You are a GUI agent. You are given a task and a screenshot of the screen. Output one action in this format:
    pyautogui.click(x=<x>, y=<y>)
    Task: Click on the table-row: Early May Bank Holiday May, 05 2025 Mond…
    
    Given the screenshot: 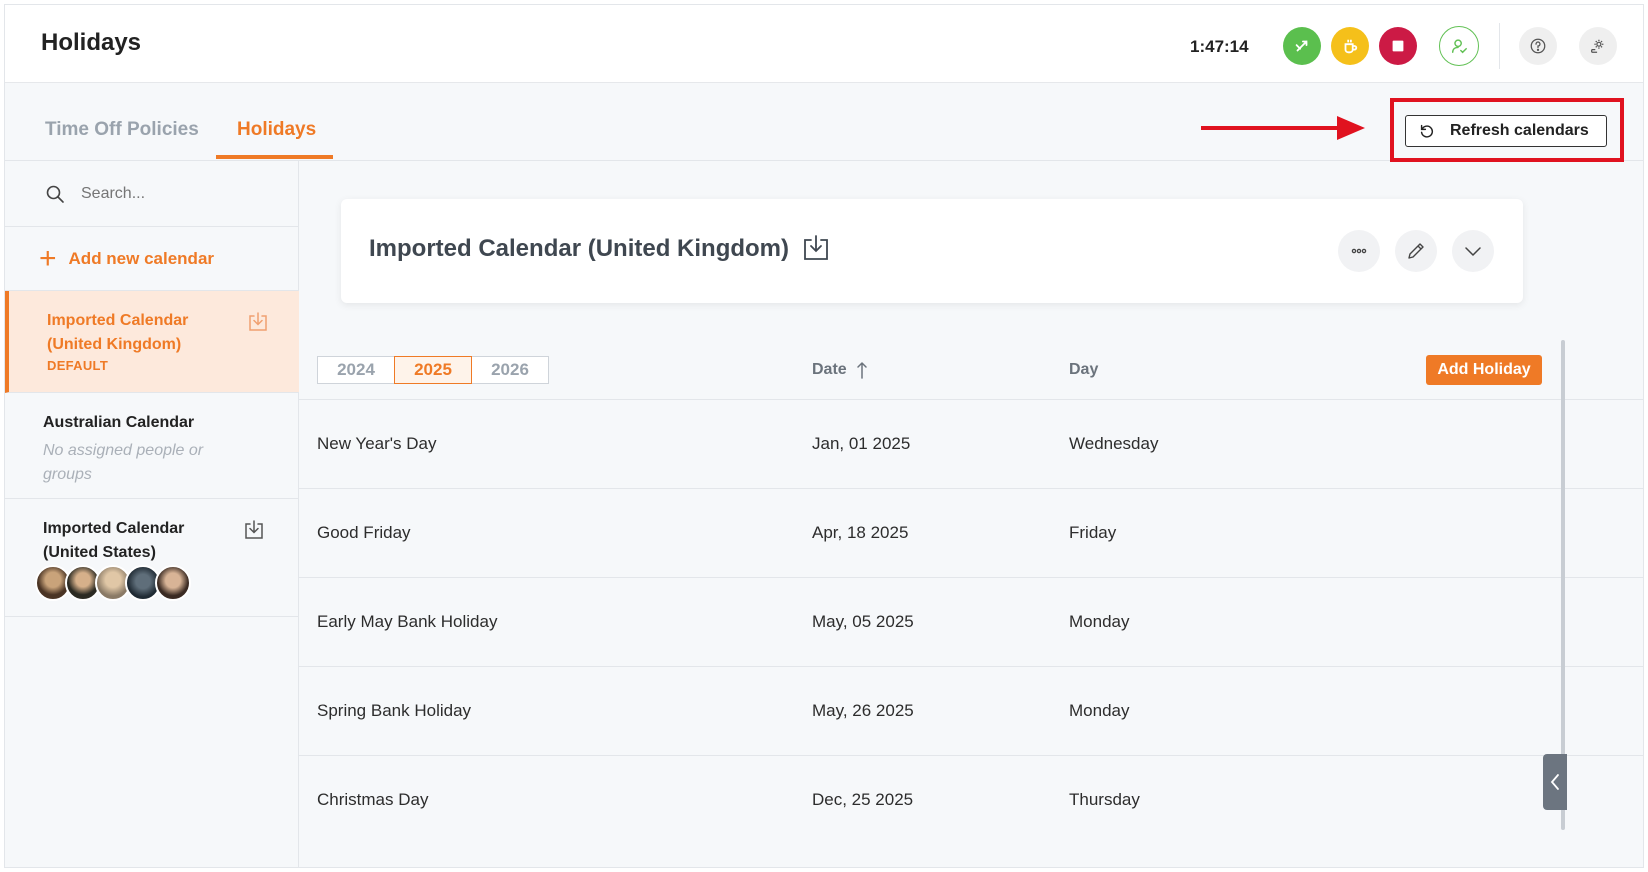 What is the action you would take?
    pyautogui.click(x=971, y=621)
    